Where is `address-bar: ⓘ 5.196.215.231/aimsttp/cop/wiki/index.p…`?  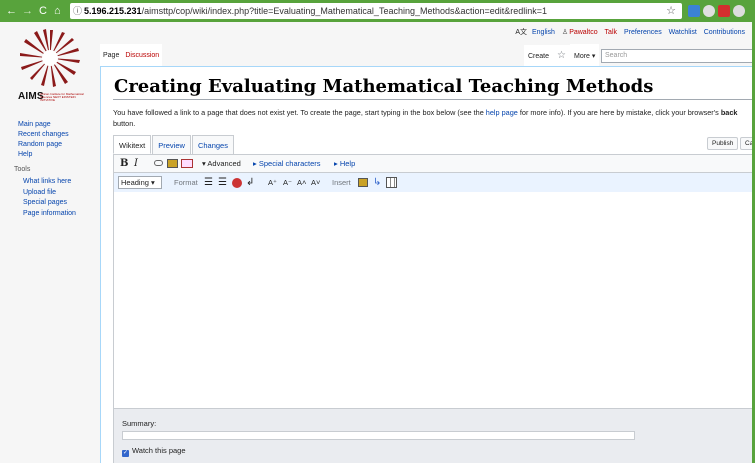
address-bar: ⓘ 5.196.215.231/aimsttp/cop/wiki/index.p… is located at coordinates (376, 11).